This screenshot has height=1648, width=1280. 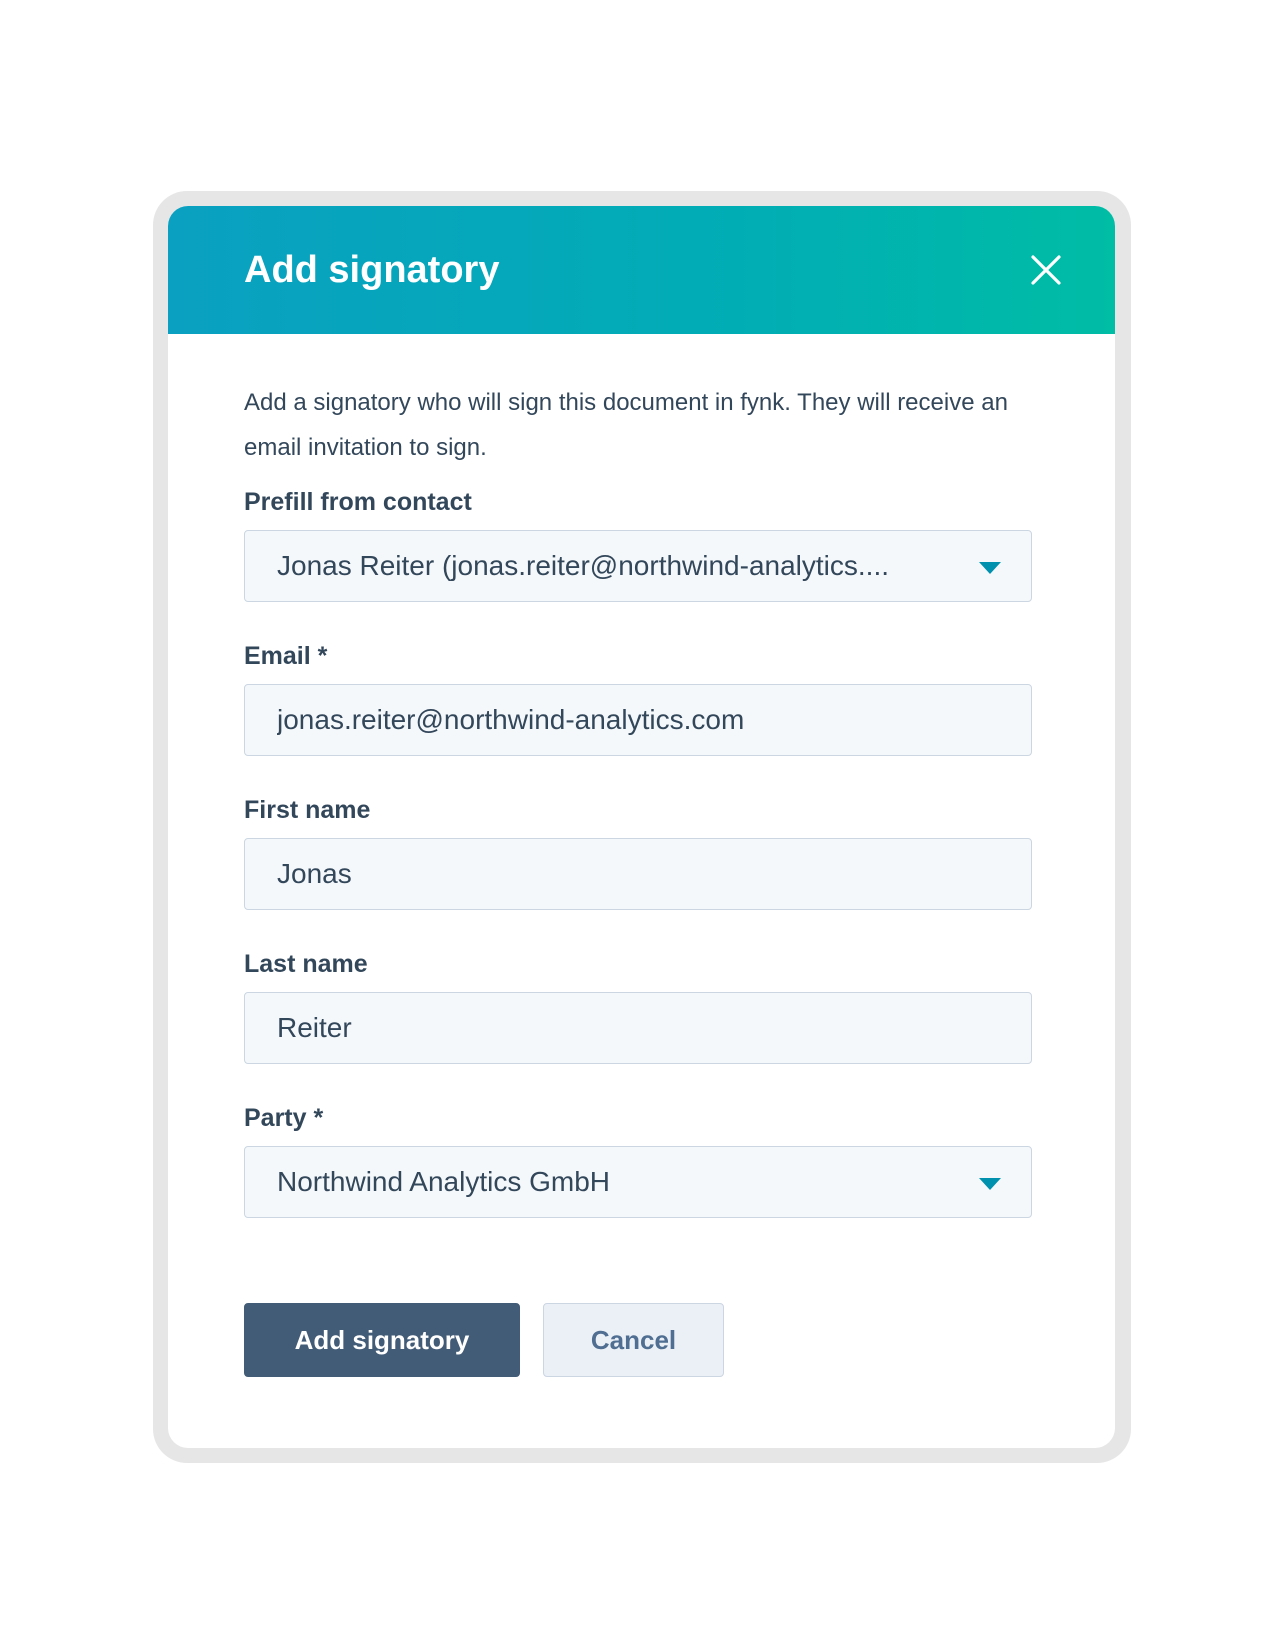 I want to click on prefill-contact-label: Prefill from contact, so click(x=358, y=502).